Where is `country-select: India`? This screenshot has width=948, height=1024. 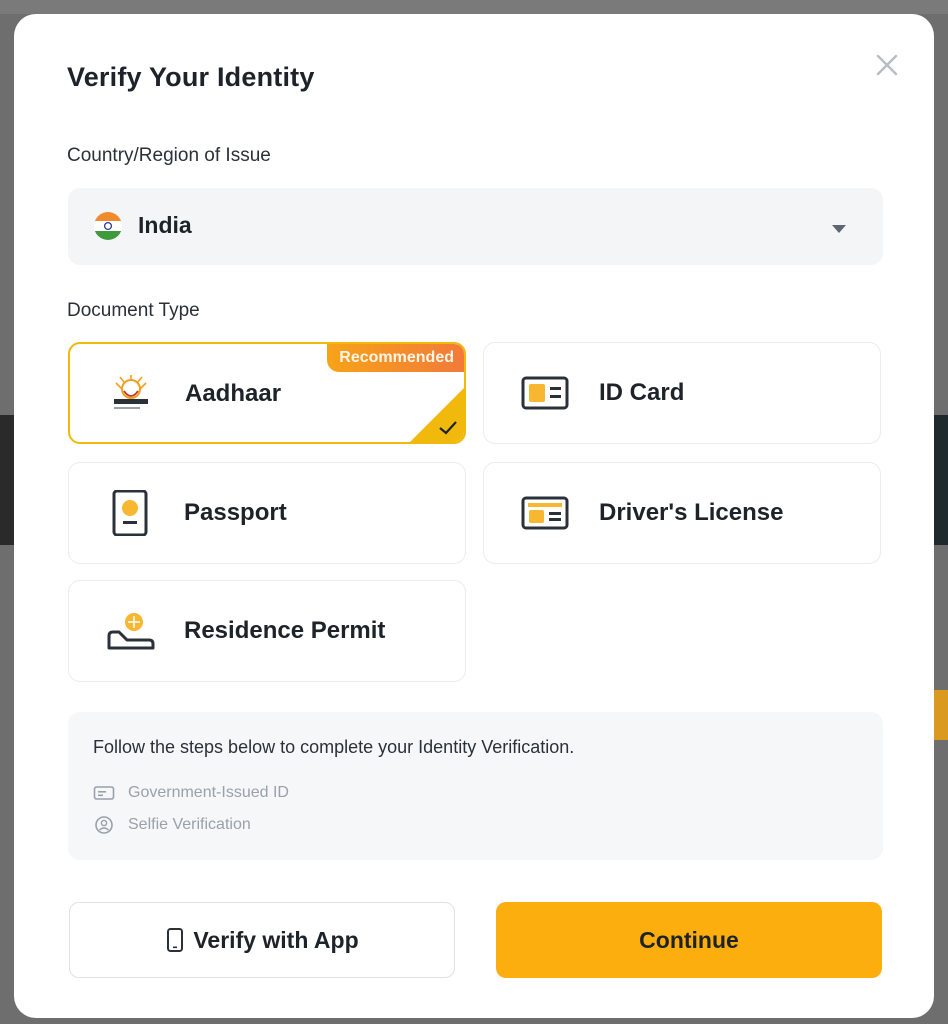
country-select: India is located at coordinates (475, 226).